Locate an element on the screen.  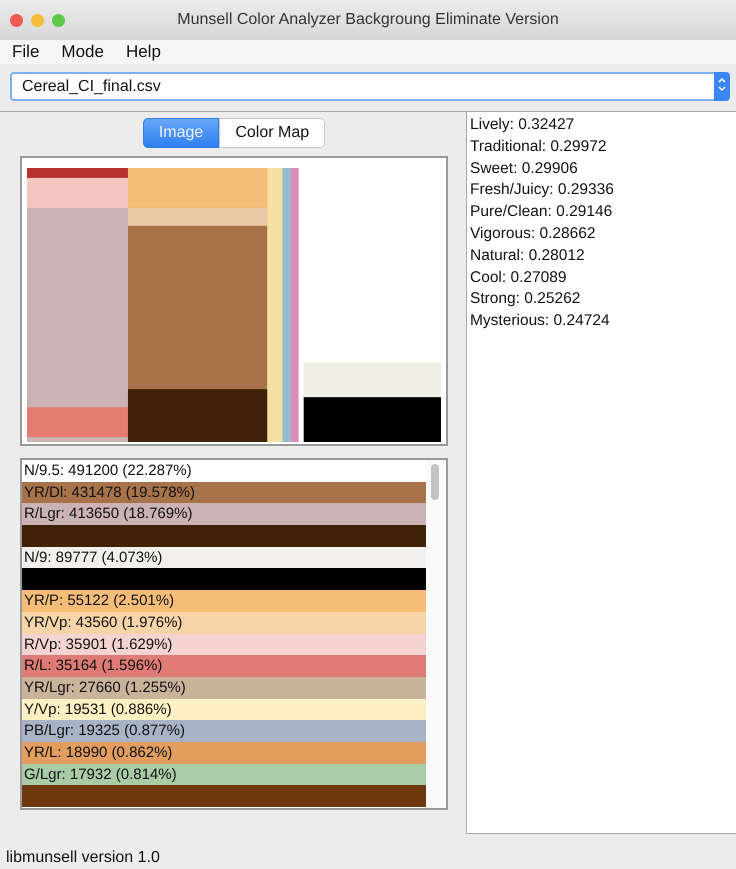
score-item: Pure/Clean: 0.29146 is located at coordinates (542, 212).